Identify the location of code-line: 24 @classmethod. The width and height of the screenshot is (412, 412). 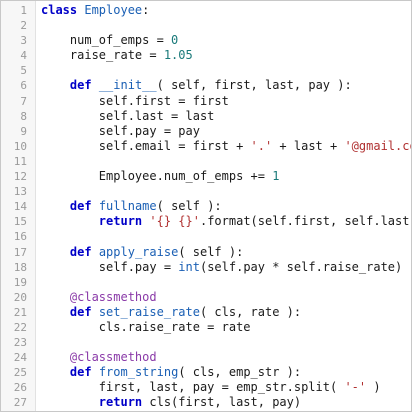
(206, 357).